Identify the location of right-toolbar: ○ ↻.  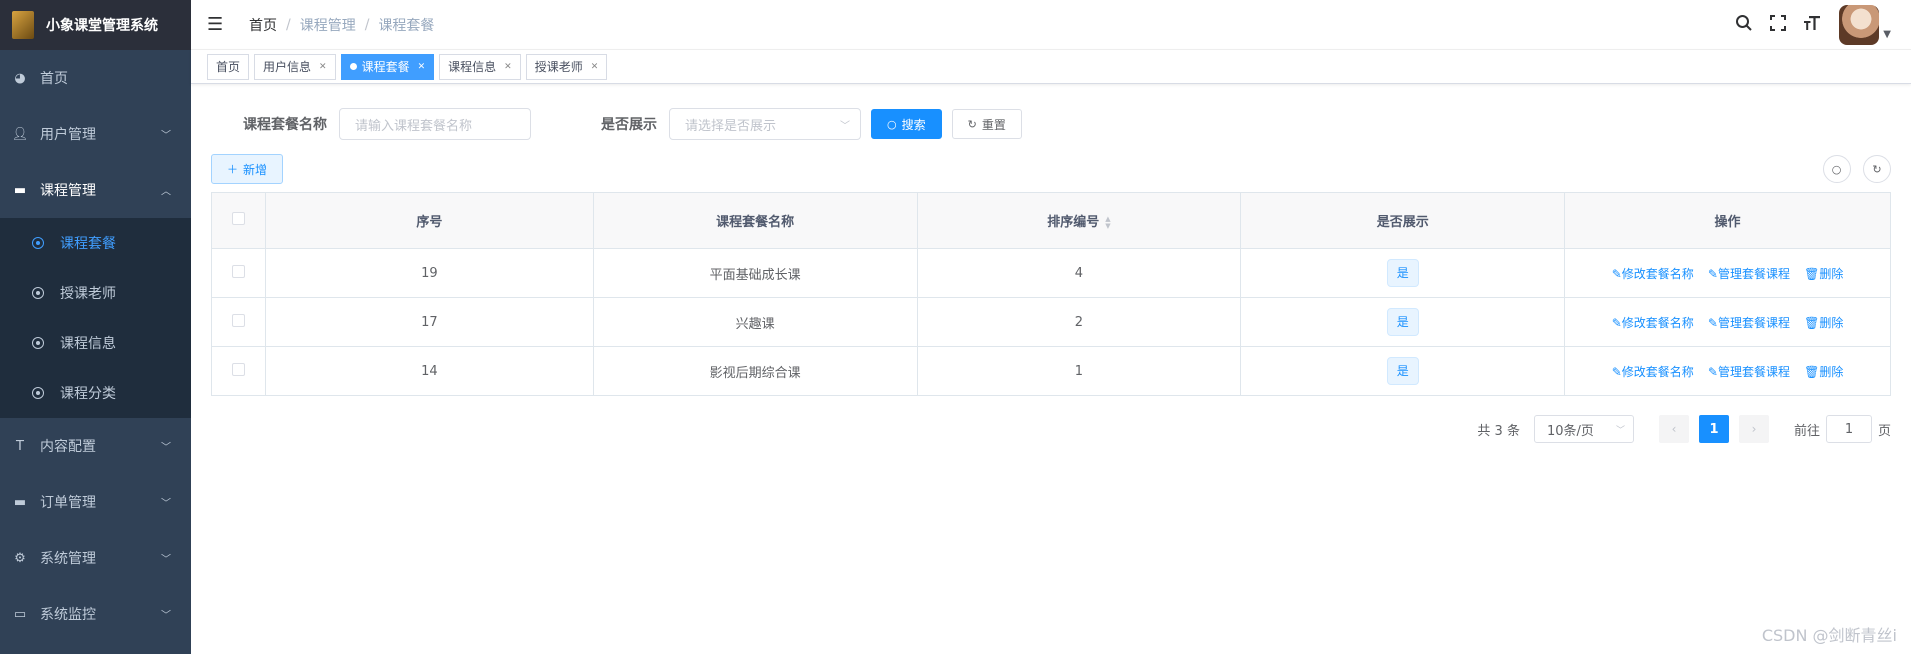
(1853, 169).